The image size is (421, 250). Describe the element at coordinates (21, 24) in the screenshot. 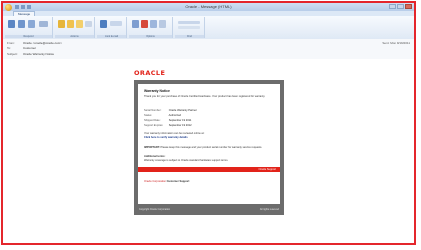

I see `reply-all-icon` at that location.